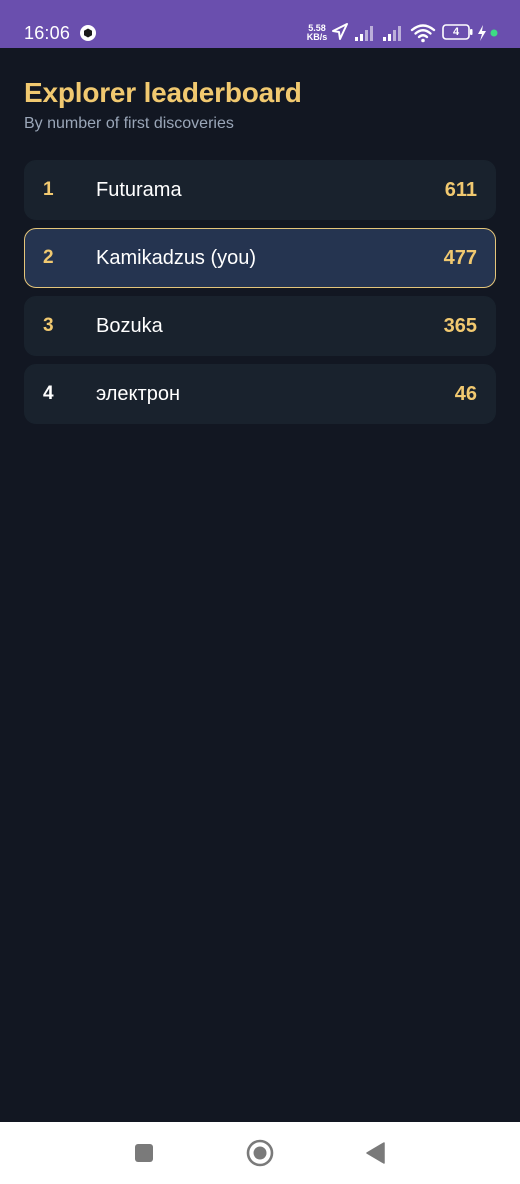 The image size is (520, 1184). What do you see at coordinates (260, 258) in the screenshot?
I see `leaderboard-row-current-user: 2 Kamikadzus (you) 477` at bounding box center [260, 258].